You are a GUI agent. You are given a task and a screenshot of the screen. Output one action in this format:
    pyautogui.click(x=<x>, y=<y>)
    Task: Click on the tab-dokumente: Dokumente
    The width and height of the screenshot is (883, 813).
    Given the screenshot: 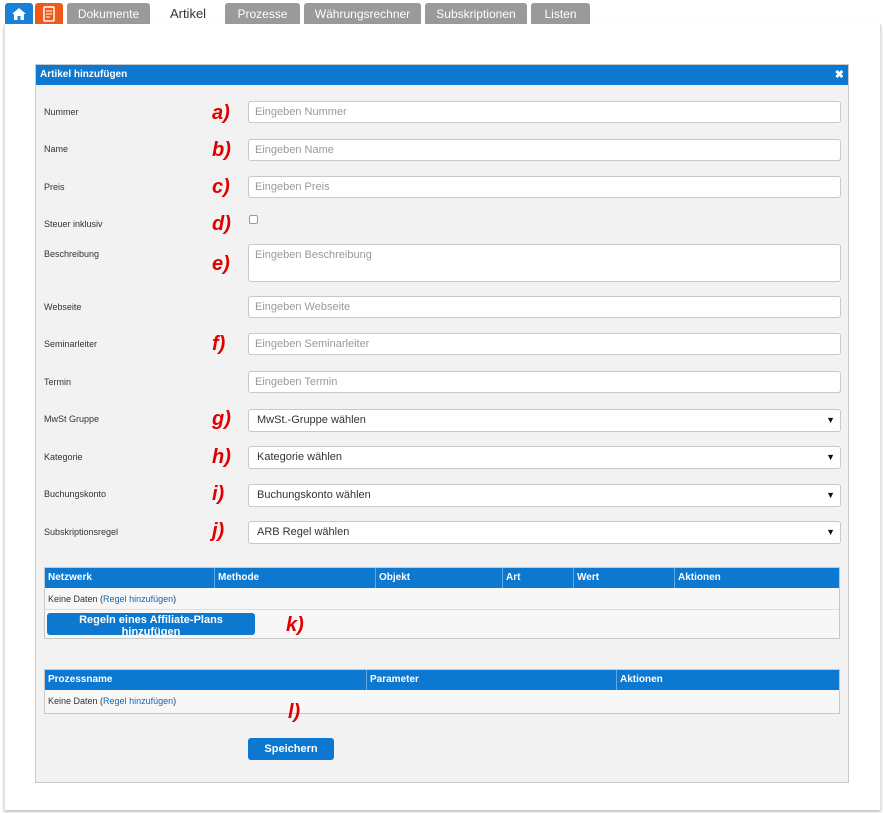 What is the action you would take?
    pyautogui.click(x=108, y=14)
    